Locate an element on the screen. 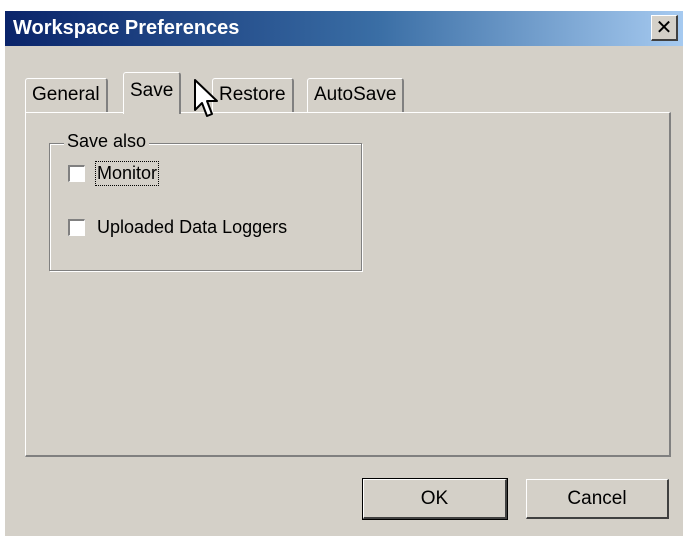 The image size is (683, 536). monitor-option: Monitor is located at coordinates (114, 173).